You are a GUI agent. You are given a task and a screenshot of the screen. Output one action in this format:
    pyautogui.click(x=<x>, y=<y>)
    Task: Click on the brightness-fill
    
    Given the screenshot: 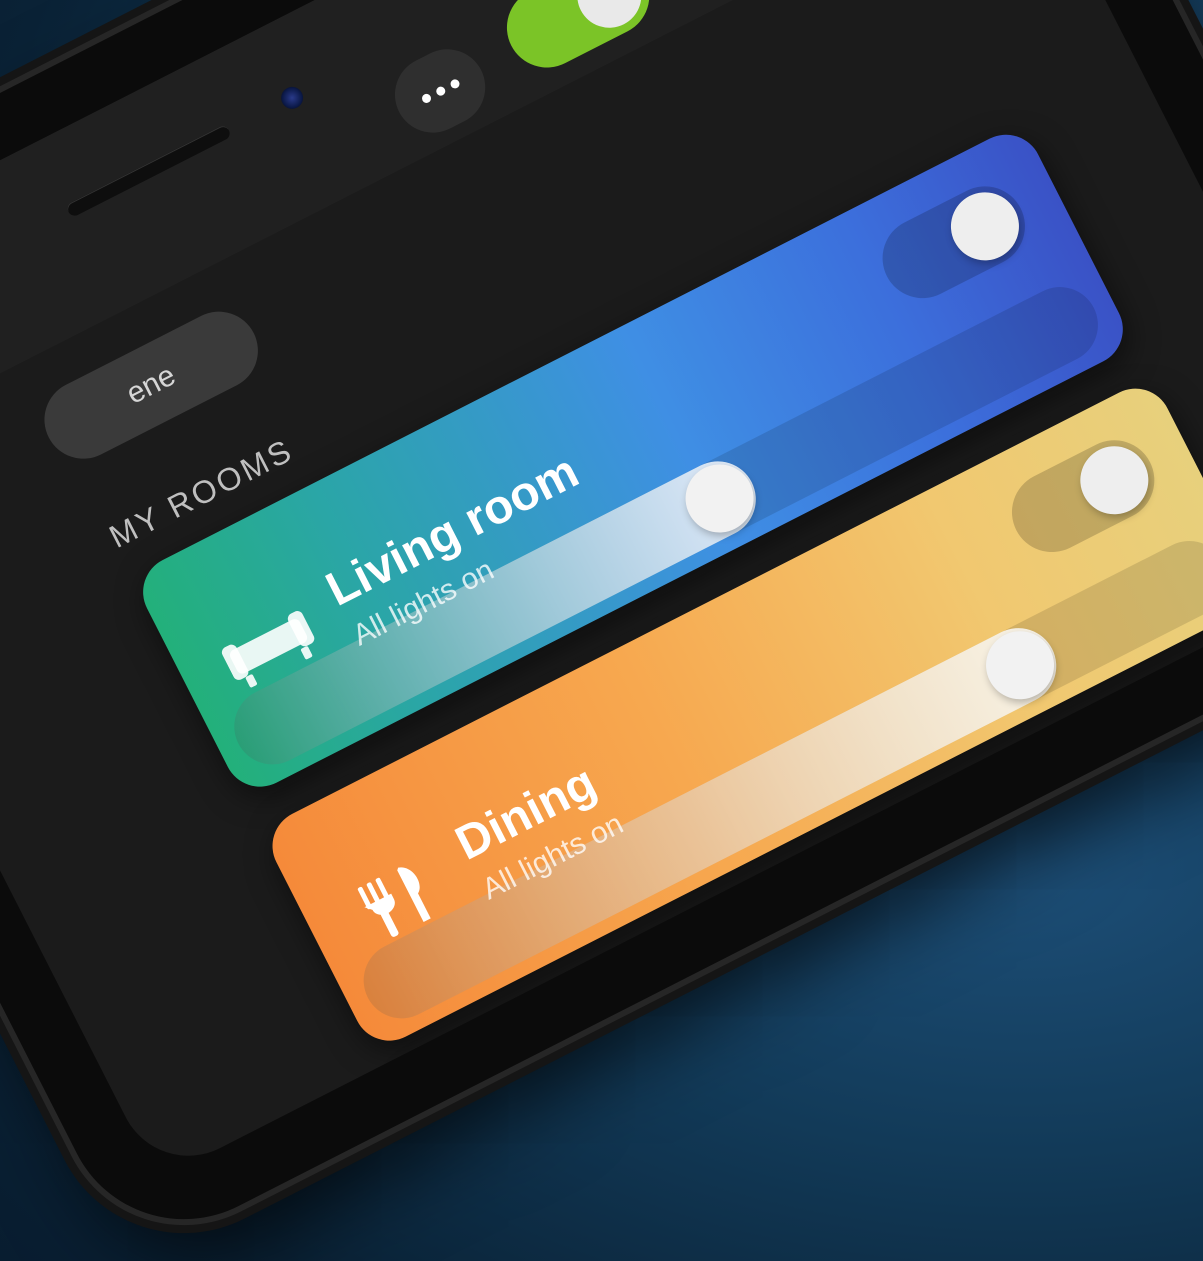 What is the action you would take?
    pyautogui.click(x=732, y=1078)
    